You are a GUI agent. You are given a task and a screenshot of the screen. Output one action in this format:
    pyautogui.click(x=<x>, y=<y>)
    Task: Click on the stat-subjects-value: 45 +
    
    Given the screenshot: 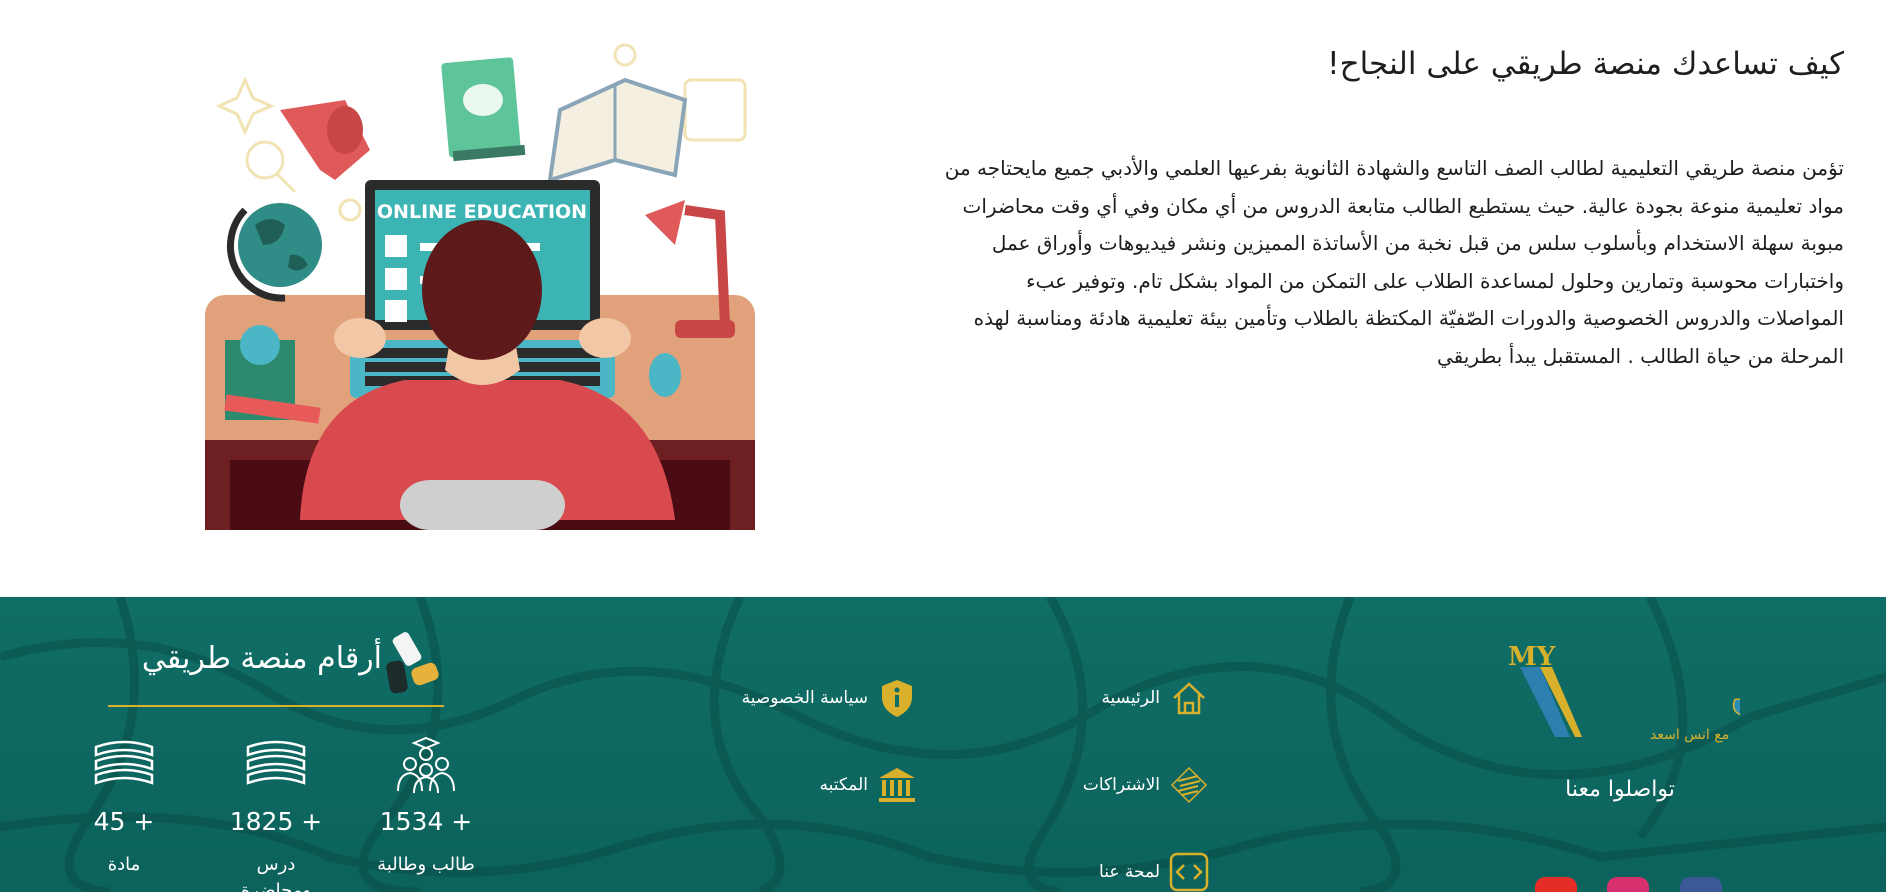 What is the action you would take?
    pyautogui.click(x=124, y=821)
    